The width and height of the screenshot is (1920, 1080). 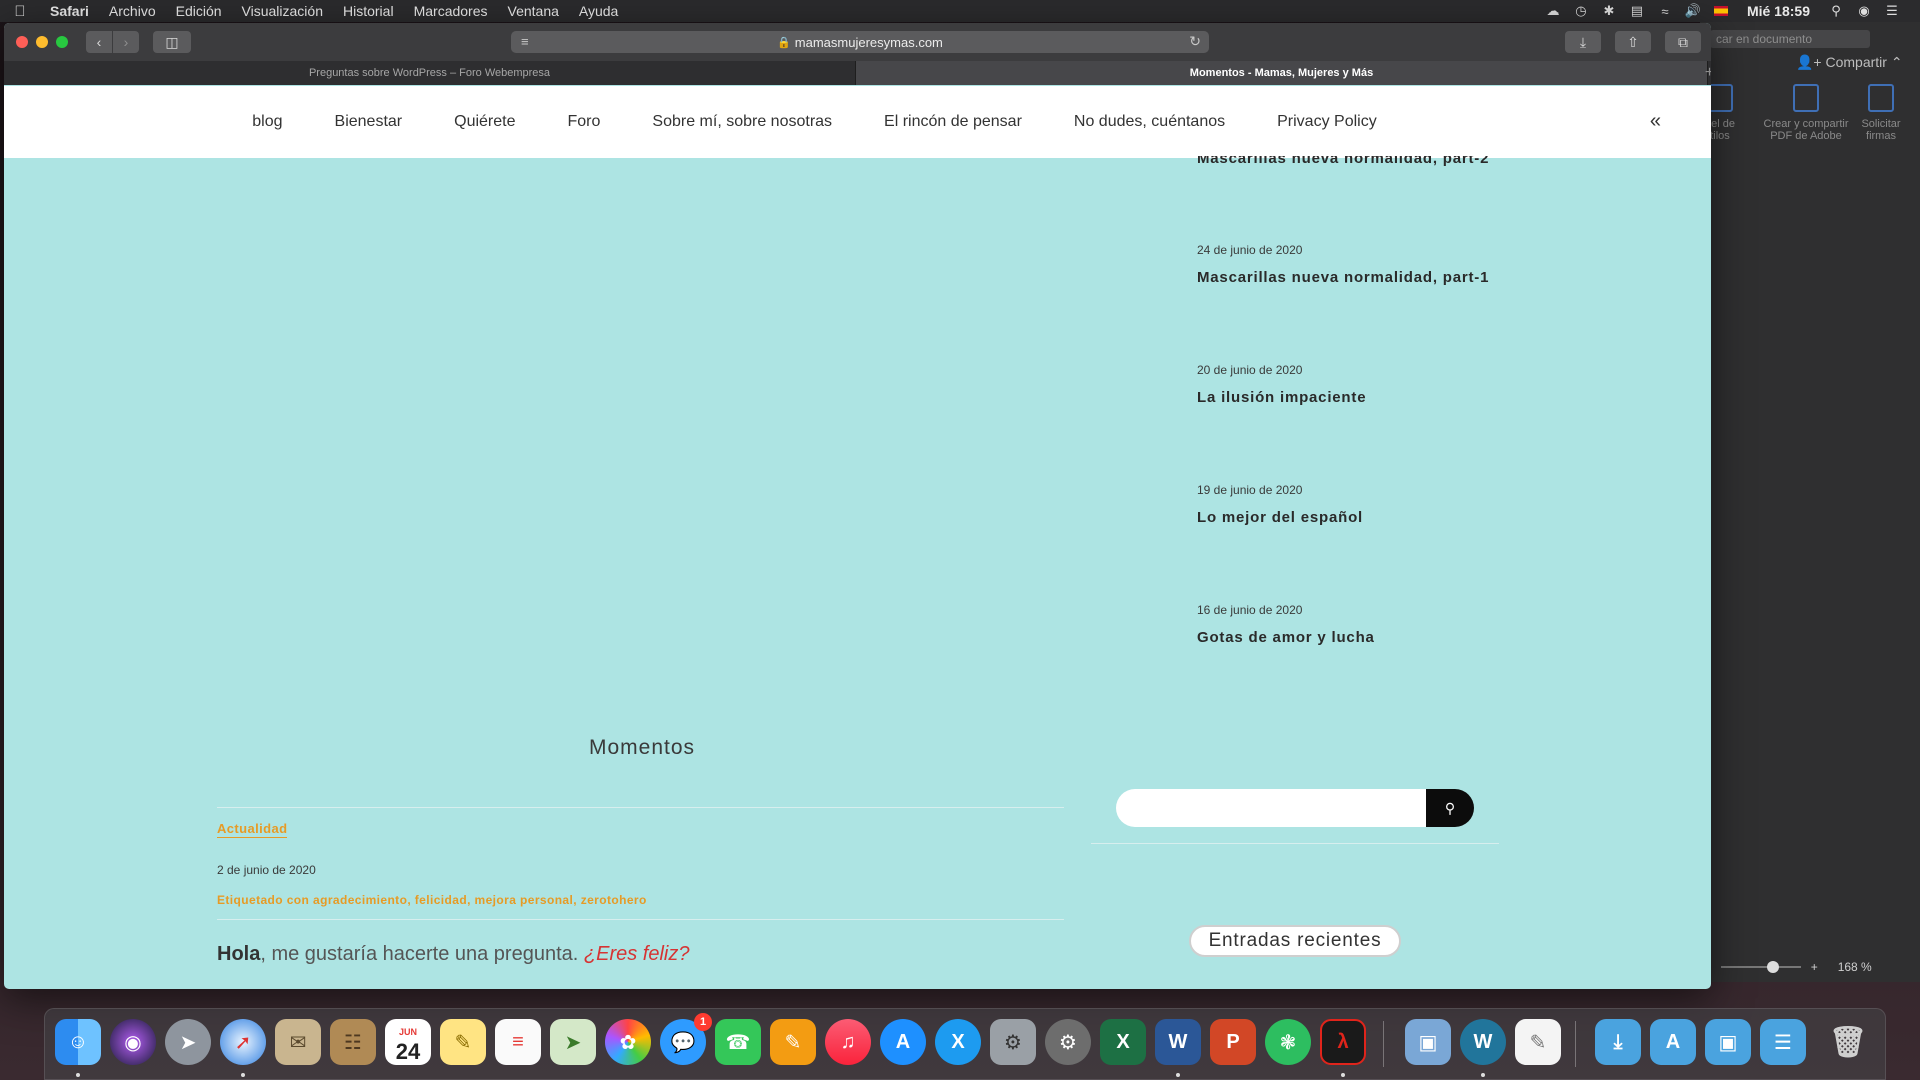 What do you see at coordinates (62, 42) in the screenshot?
I see `fullscreen-window-button` at bounding box center [62, 42].